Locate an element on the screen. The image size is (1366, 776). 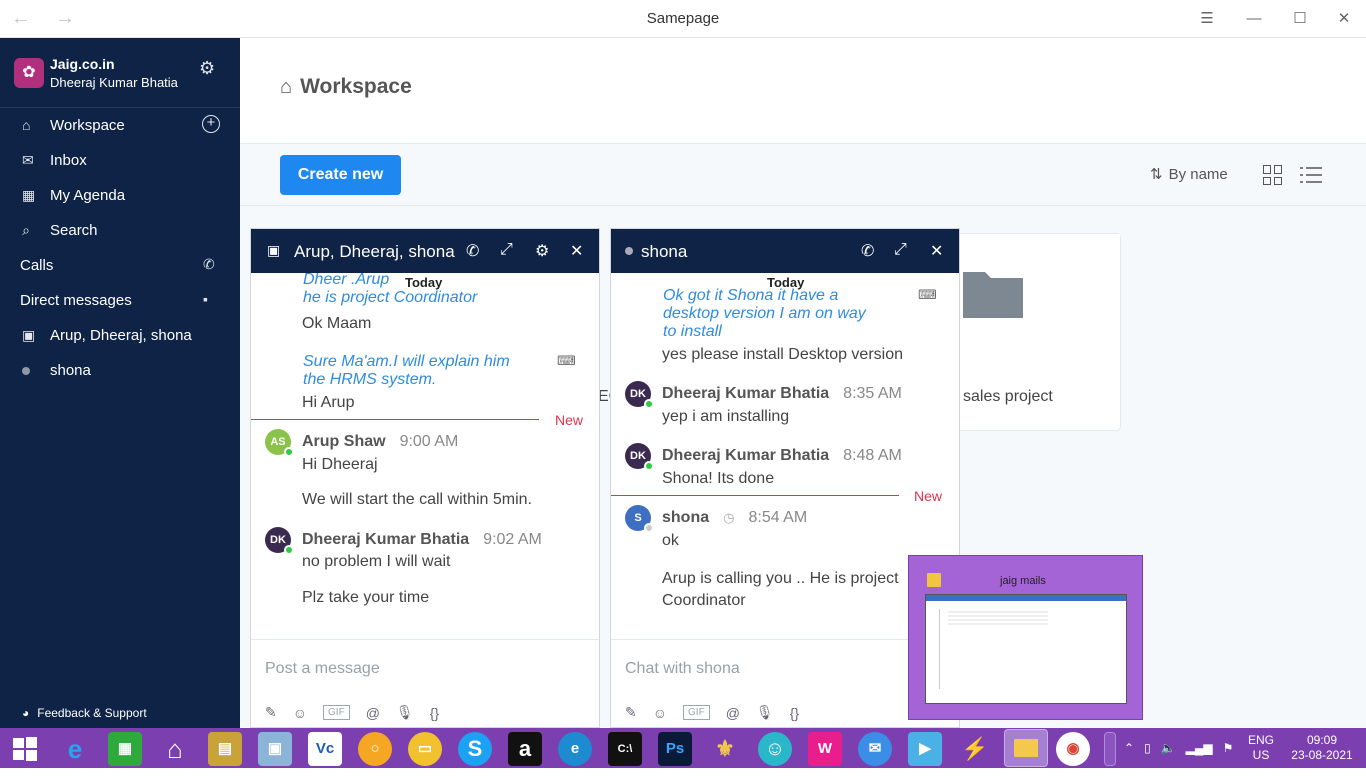
flag-icon: ⚑ is located at coordinates (1228, 748).